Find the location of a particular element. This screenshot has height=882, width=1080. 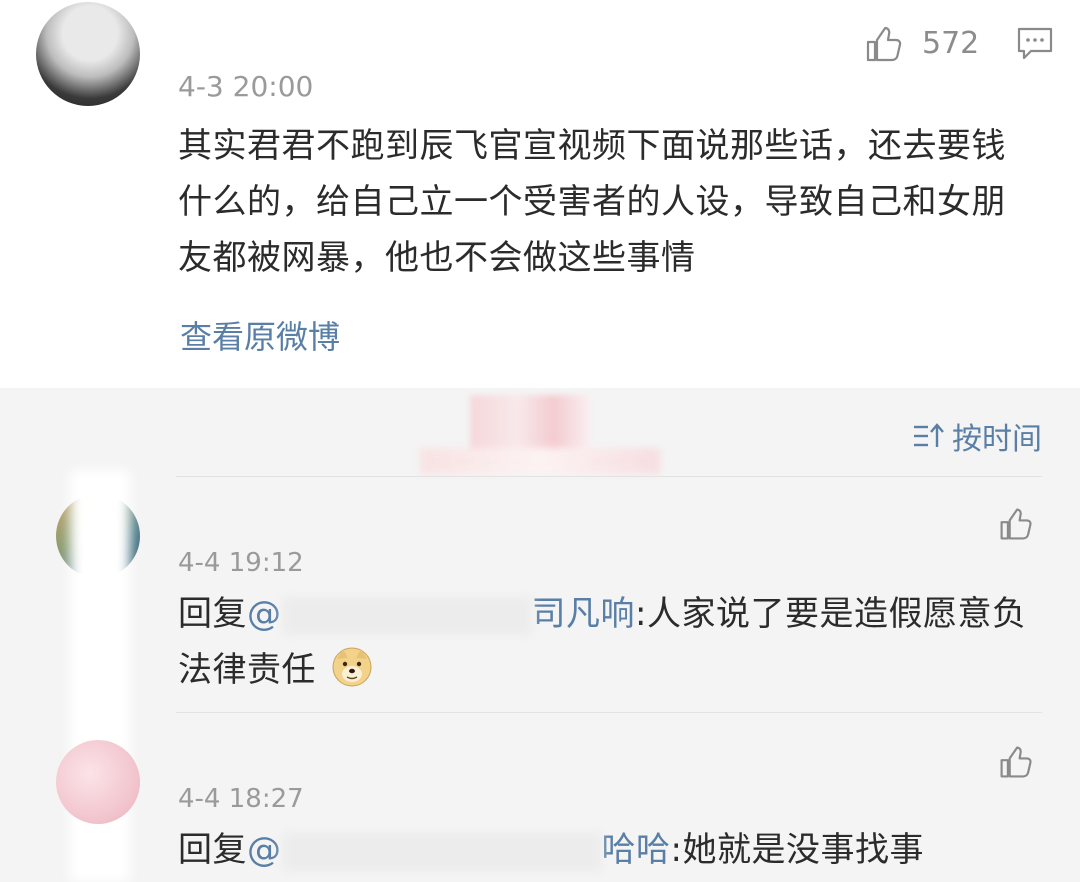

reply-time: 4-4 19:12 is located at coordinates (241, 563).